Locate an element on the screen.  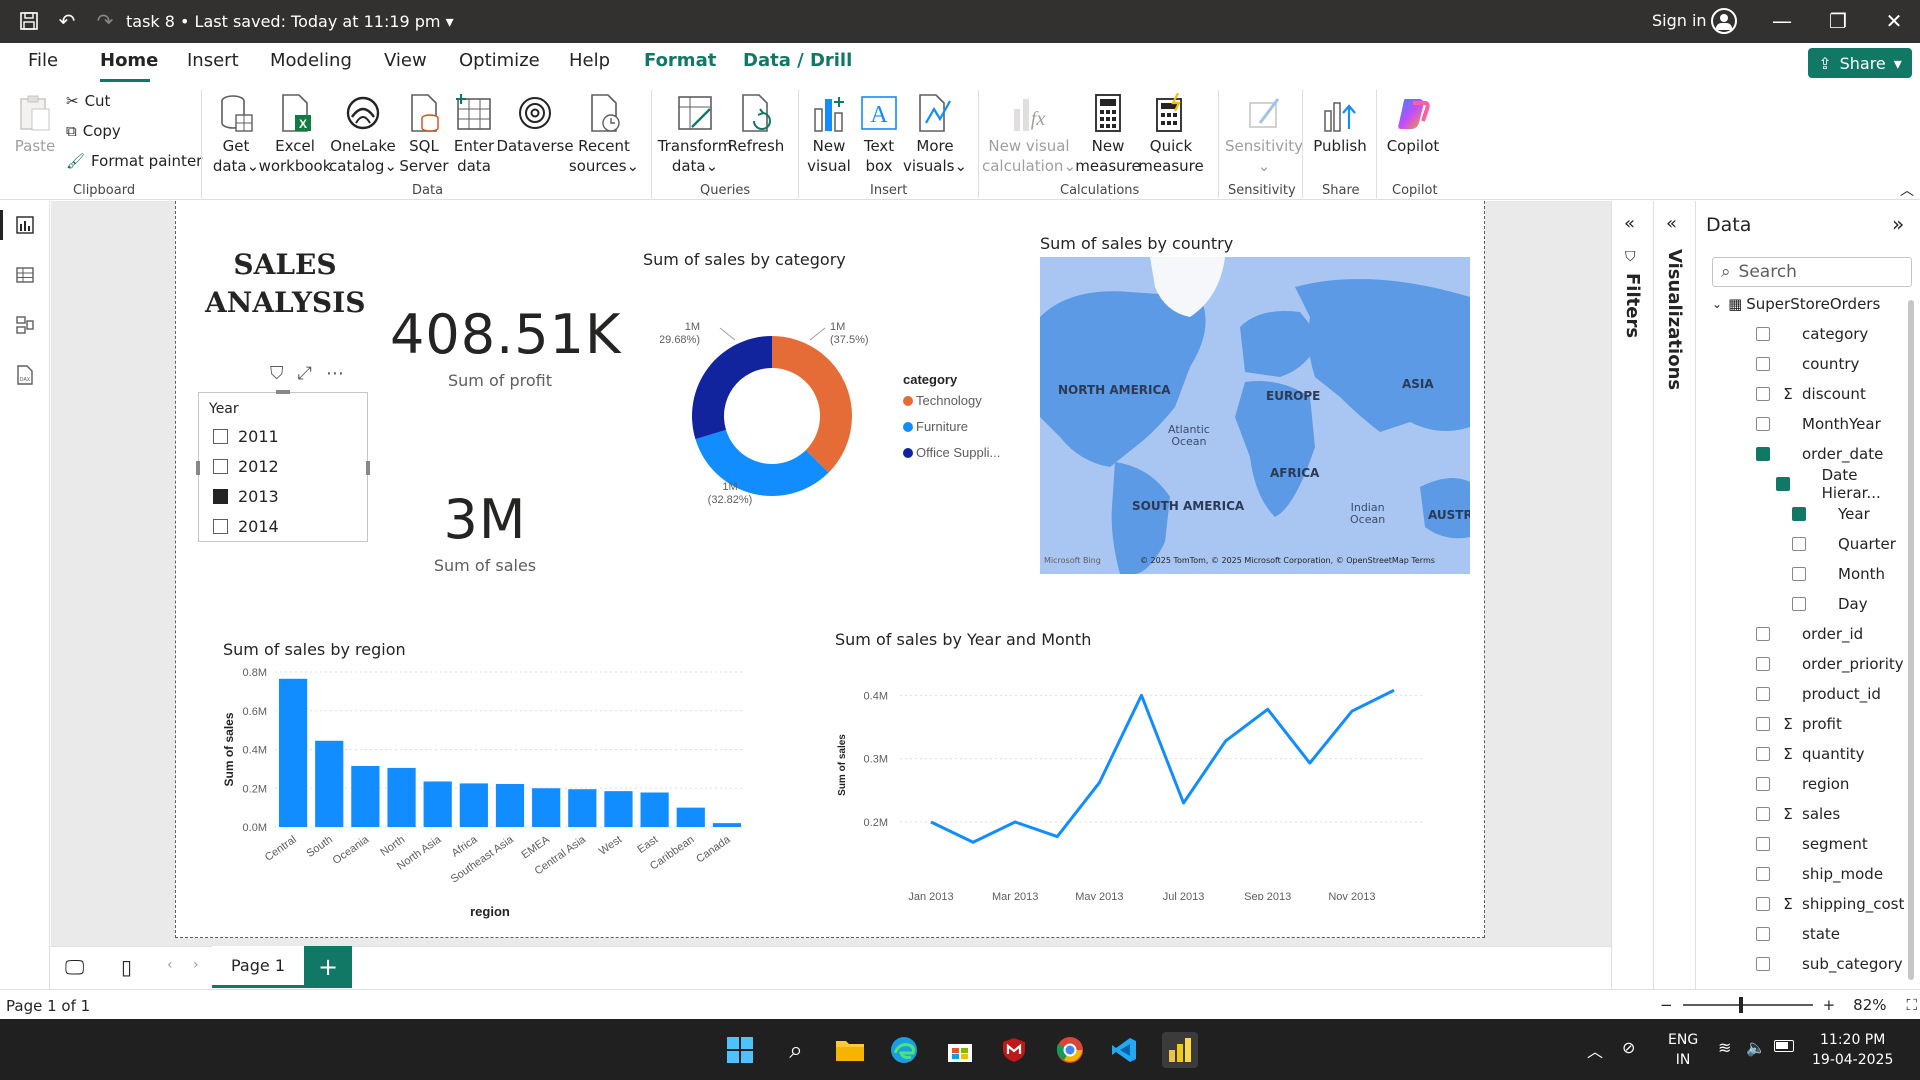
mcafee-icon is located at coordinates (1014, 1050).